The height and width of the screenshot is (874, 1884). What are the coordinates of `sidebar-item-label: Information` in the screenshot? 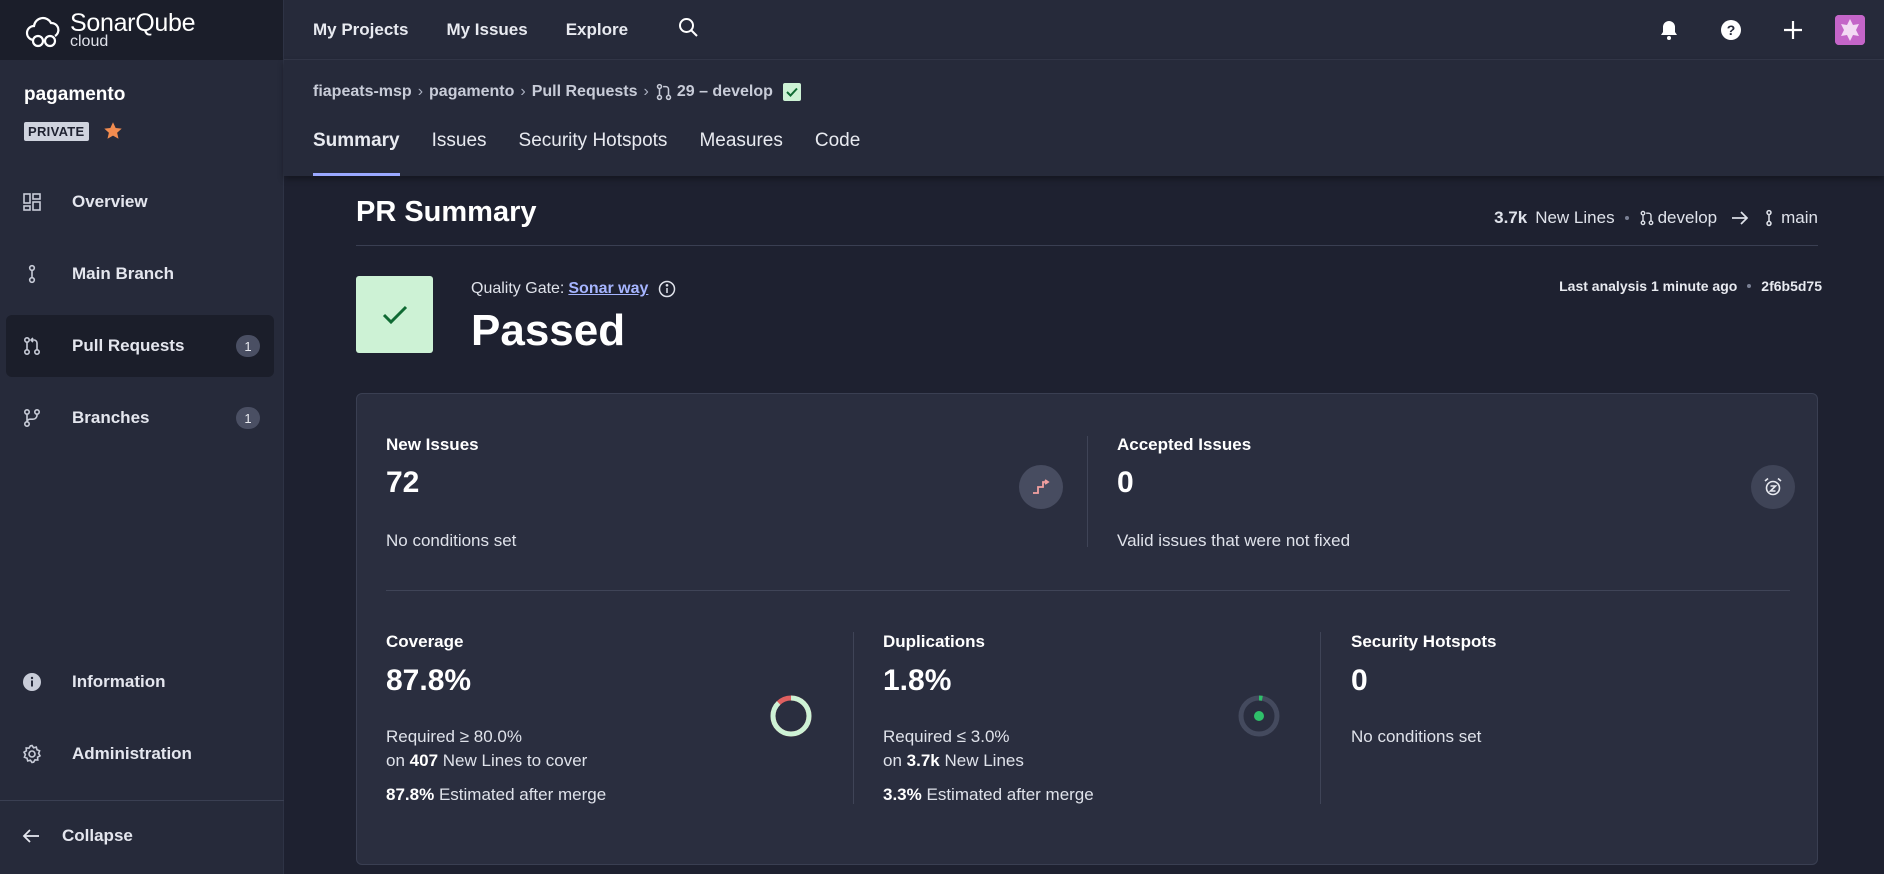 It's located at (119, 681).